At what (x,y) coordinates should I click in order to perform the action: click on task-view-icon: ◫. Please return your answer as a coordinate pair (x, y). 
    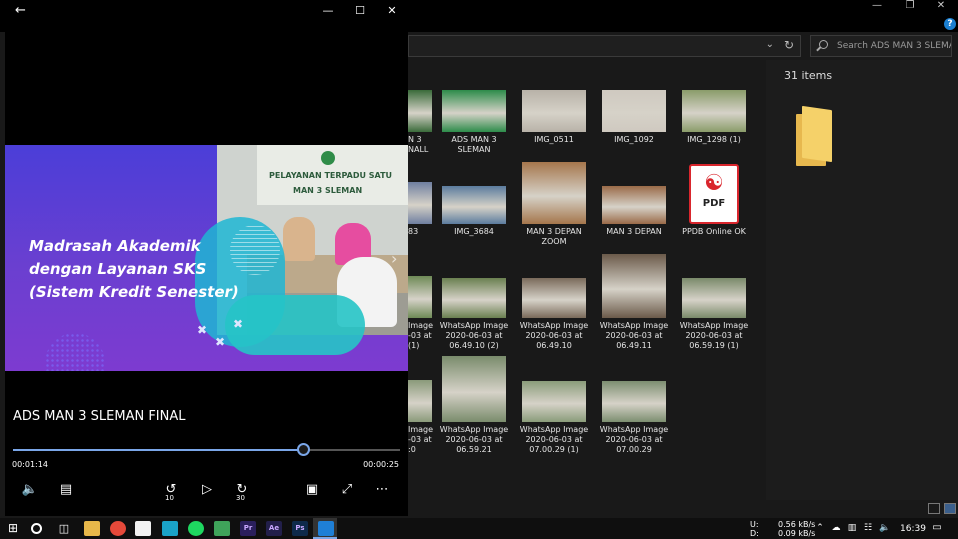
    Looking at the image, I should click on (64, 528).